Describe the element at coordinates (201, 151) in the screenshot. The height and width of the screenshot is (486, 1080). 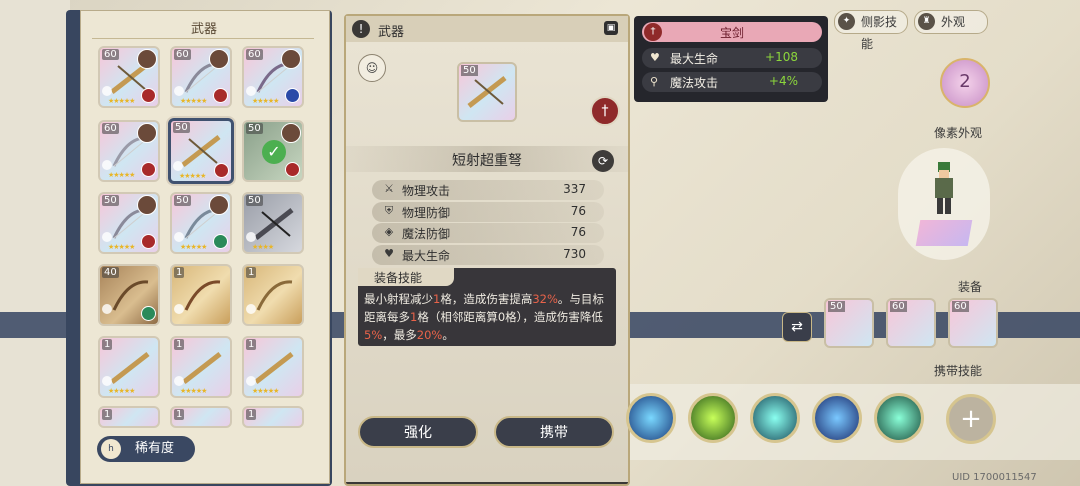
I see `weapon-slot-selected: 50 ★★★★★` at that location.